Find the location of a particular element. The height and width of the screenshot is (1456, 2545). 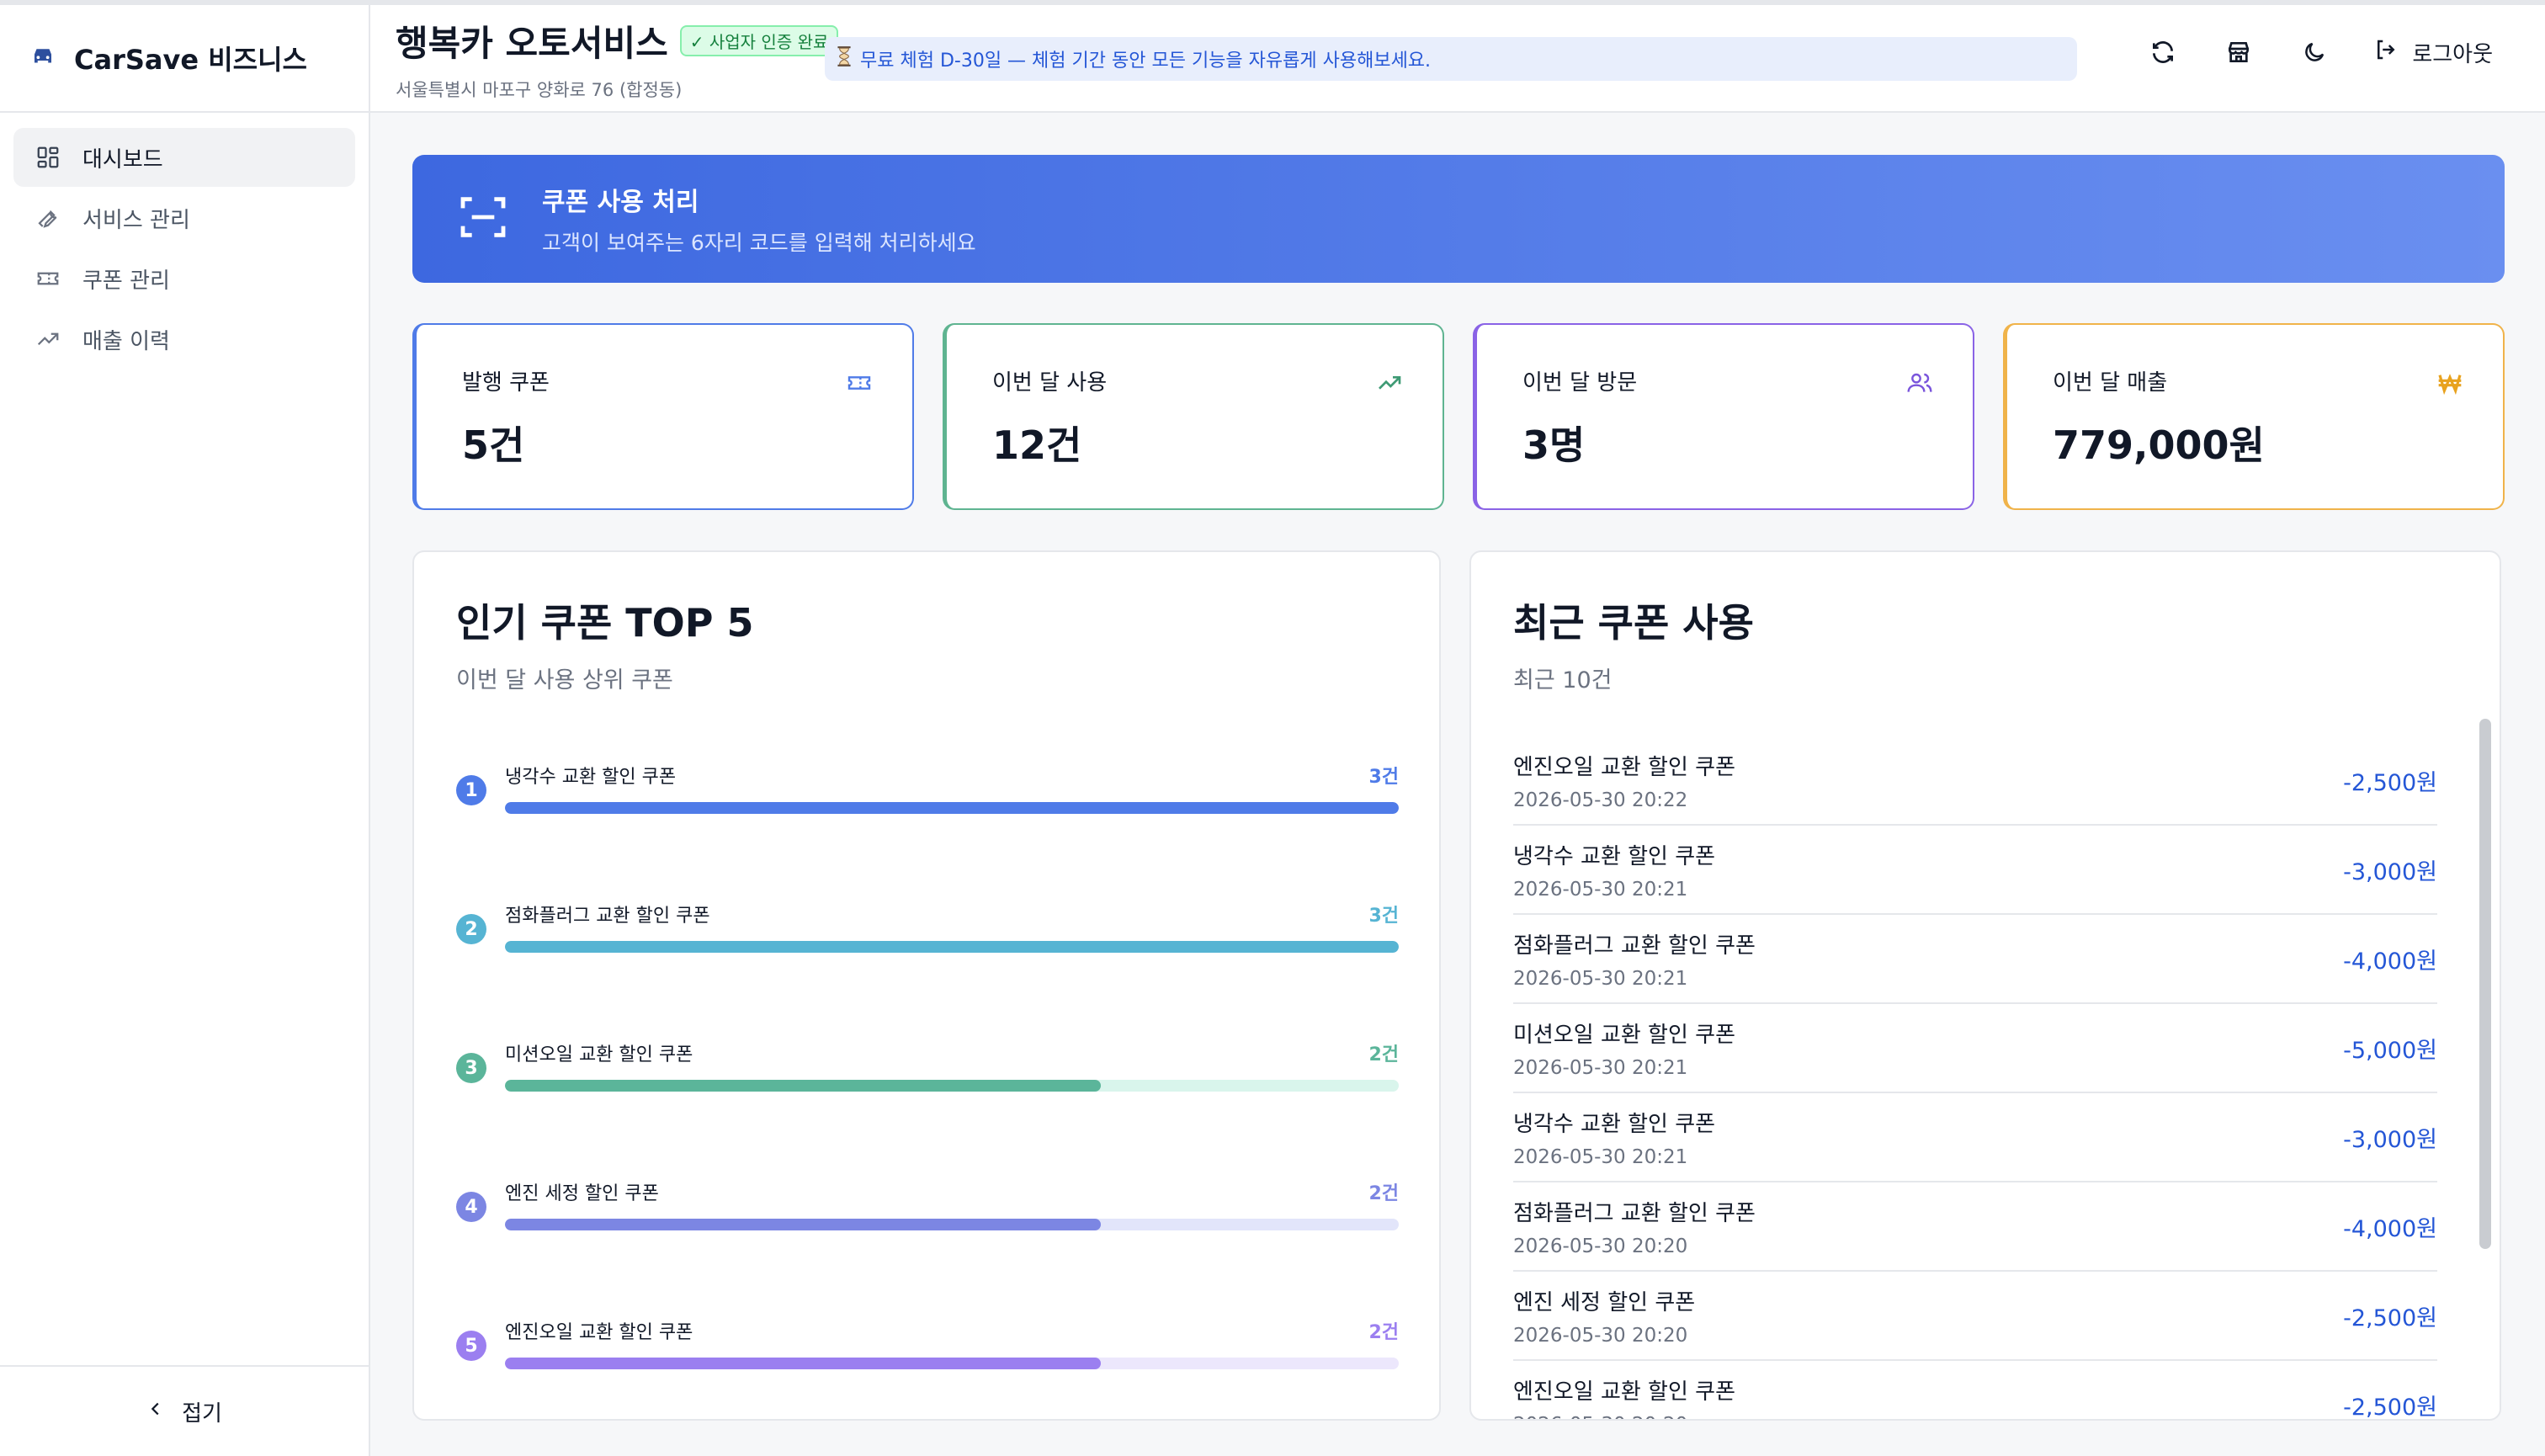

users-icon is located at coordinates (1920, 383).